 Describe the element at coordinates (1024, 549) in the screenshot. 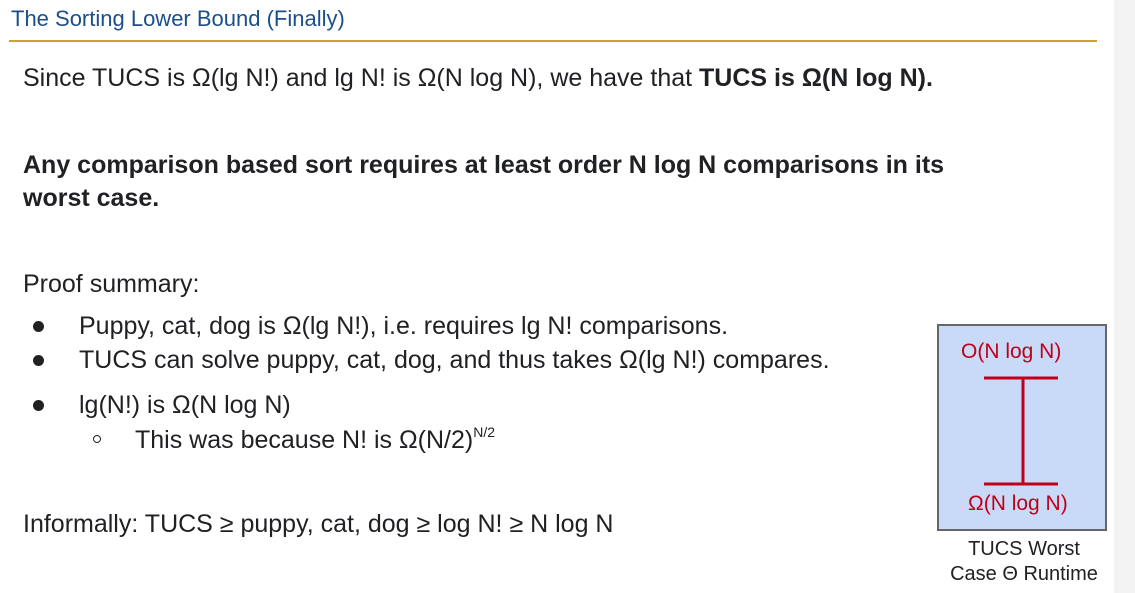

I see `diagram-caption-line-1: TUCS Worst` at that location.